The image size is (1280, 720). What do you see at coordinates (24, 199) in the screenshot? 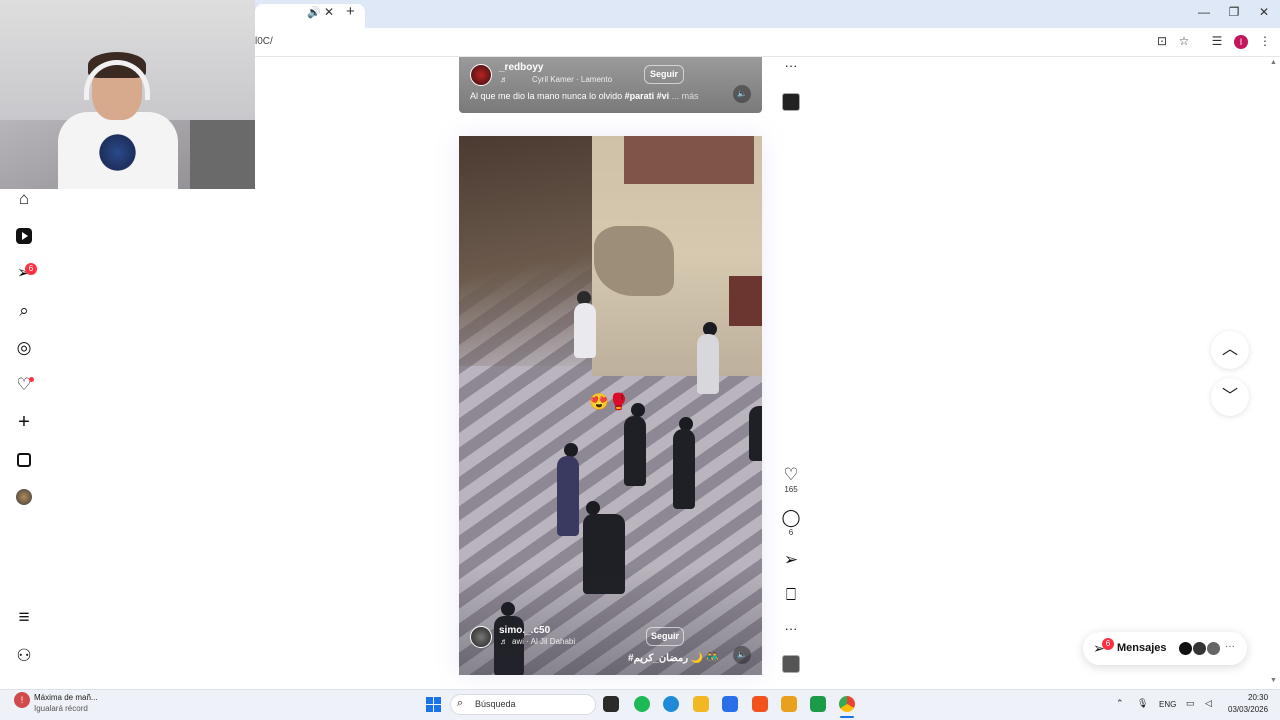
I see `home-icon: ⌂` at bounding box center [24, 199].